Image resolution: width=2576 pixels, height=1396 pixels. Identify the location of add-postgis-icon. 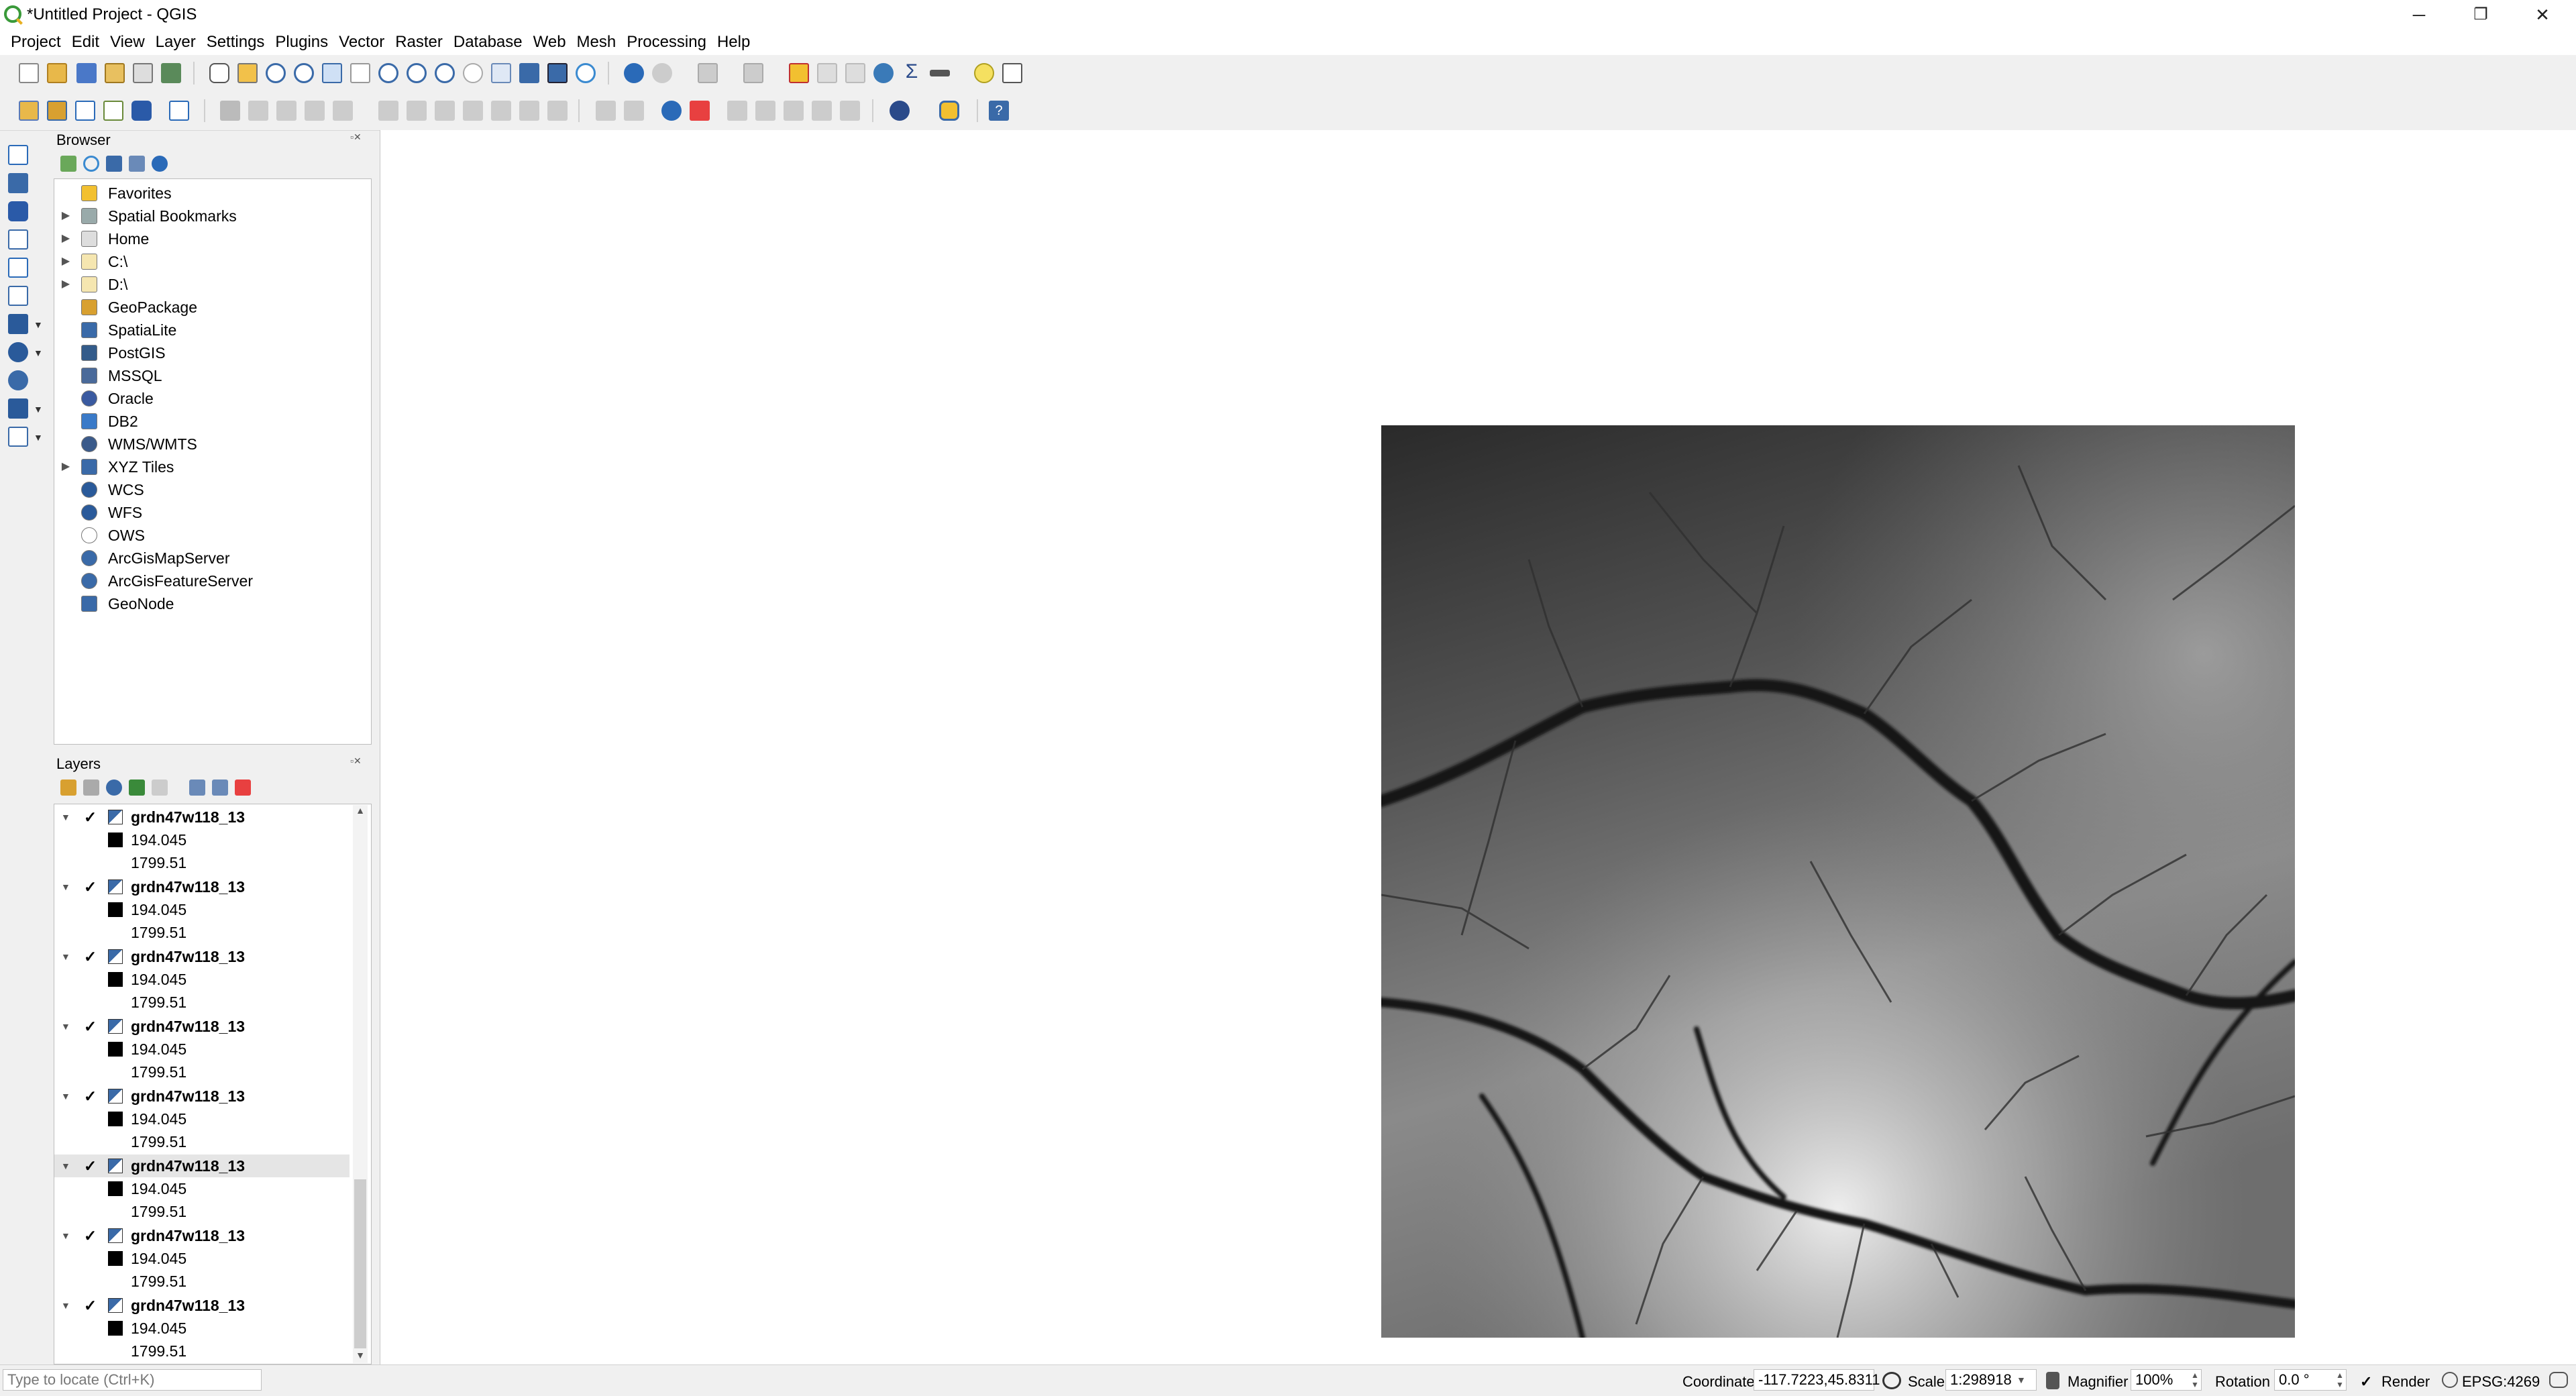
(18, 352).